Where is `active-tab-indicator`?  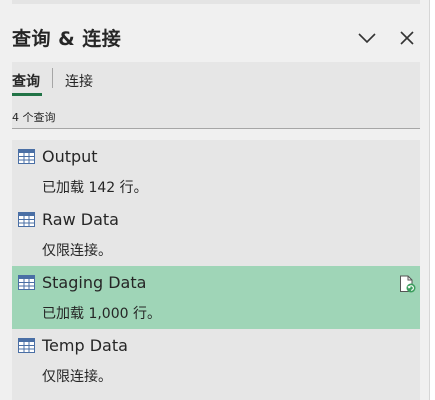
active-tab-indicator is located at coordinates (27, 94).